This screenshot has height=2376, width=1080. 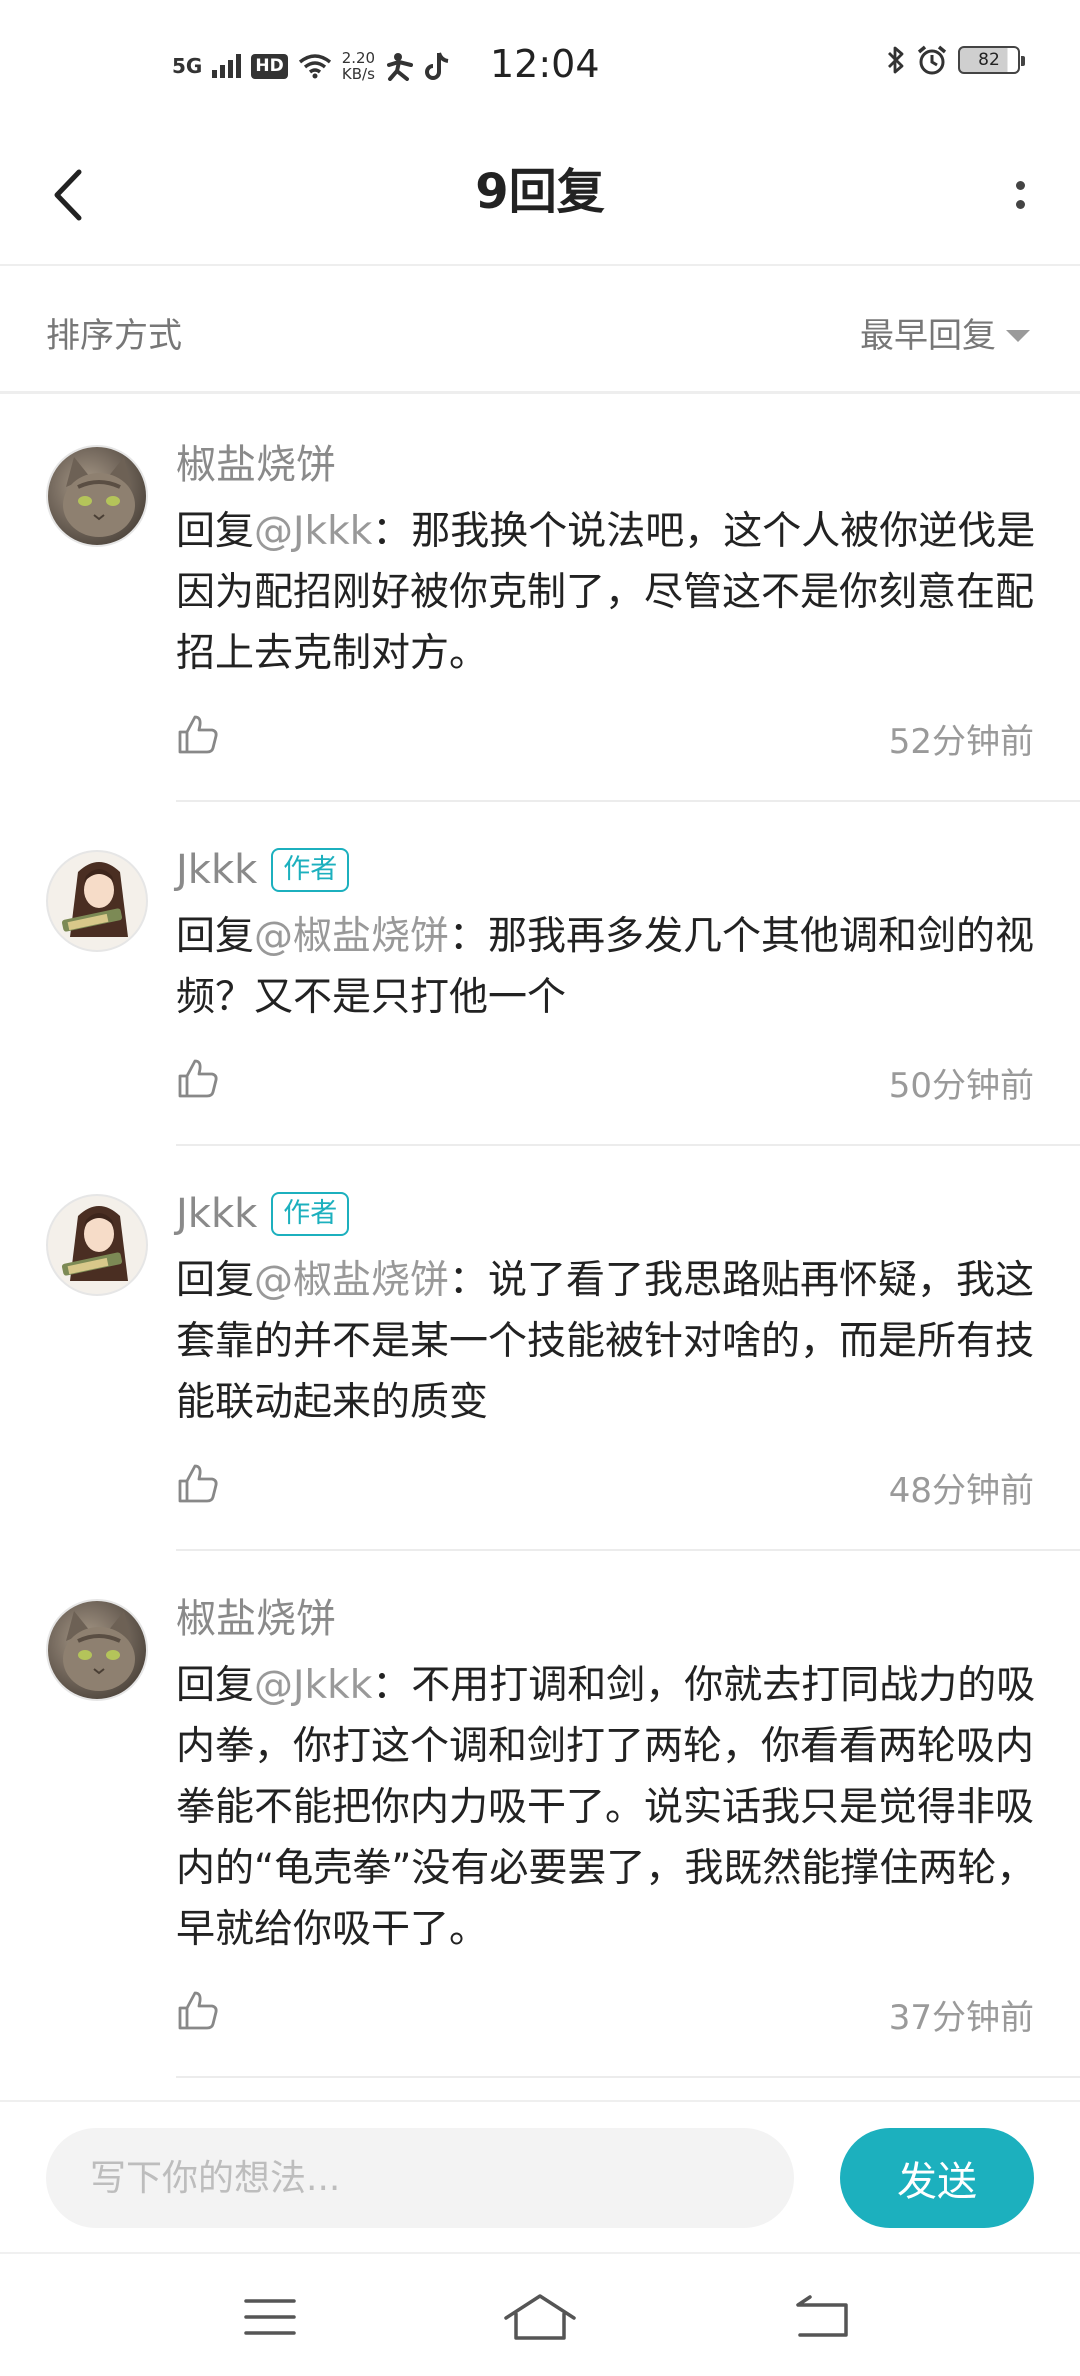 I want to click on reply-meta: 52分钟前, so click(x=628, y=732).